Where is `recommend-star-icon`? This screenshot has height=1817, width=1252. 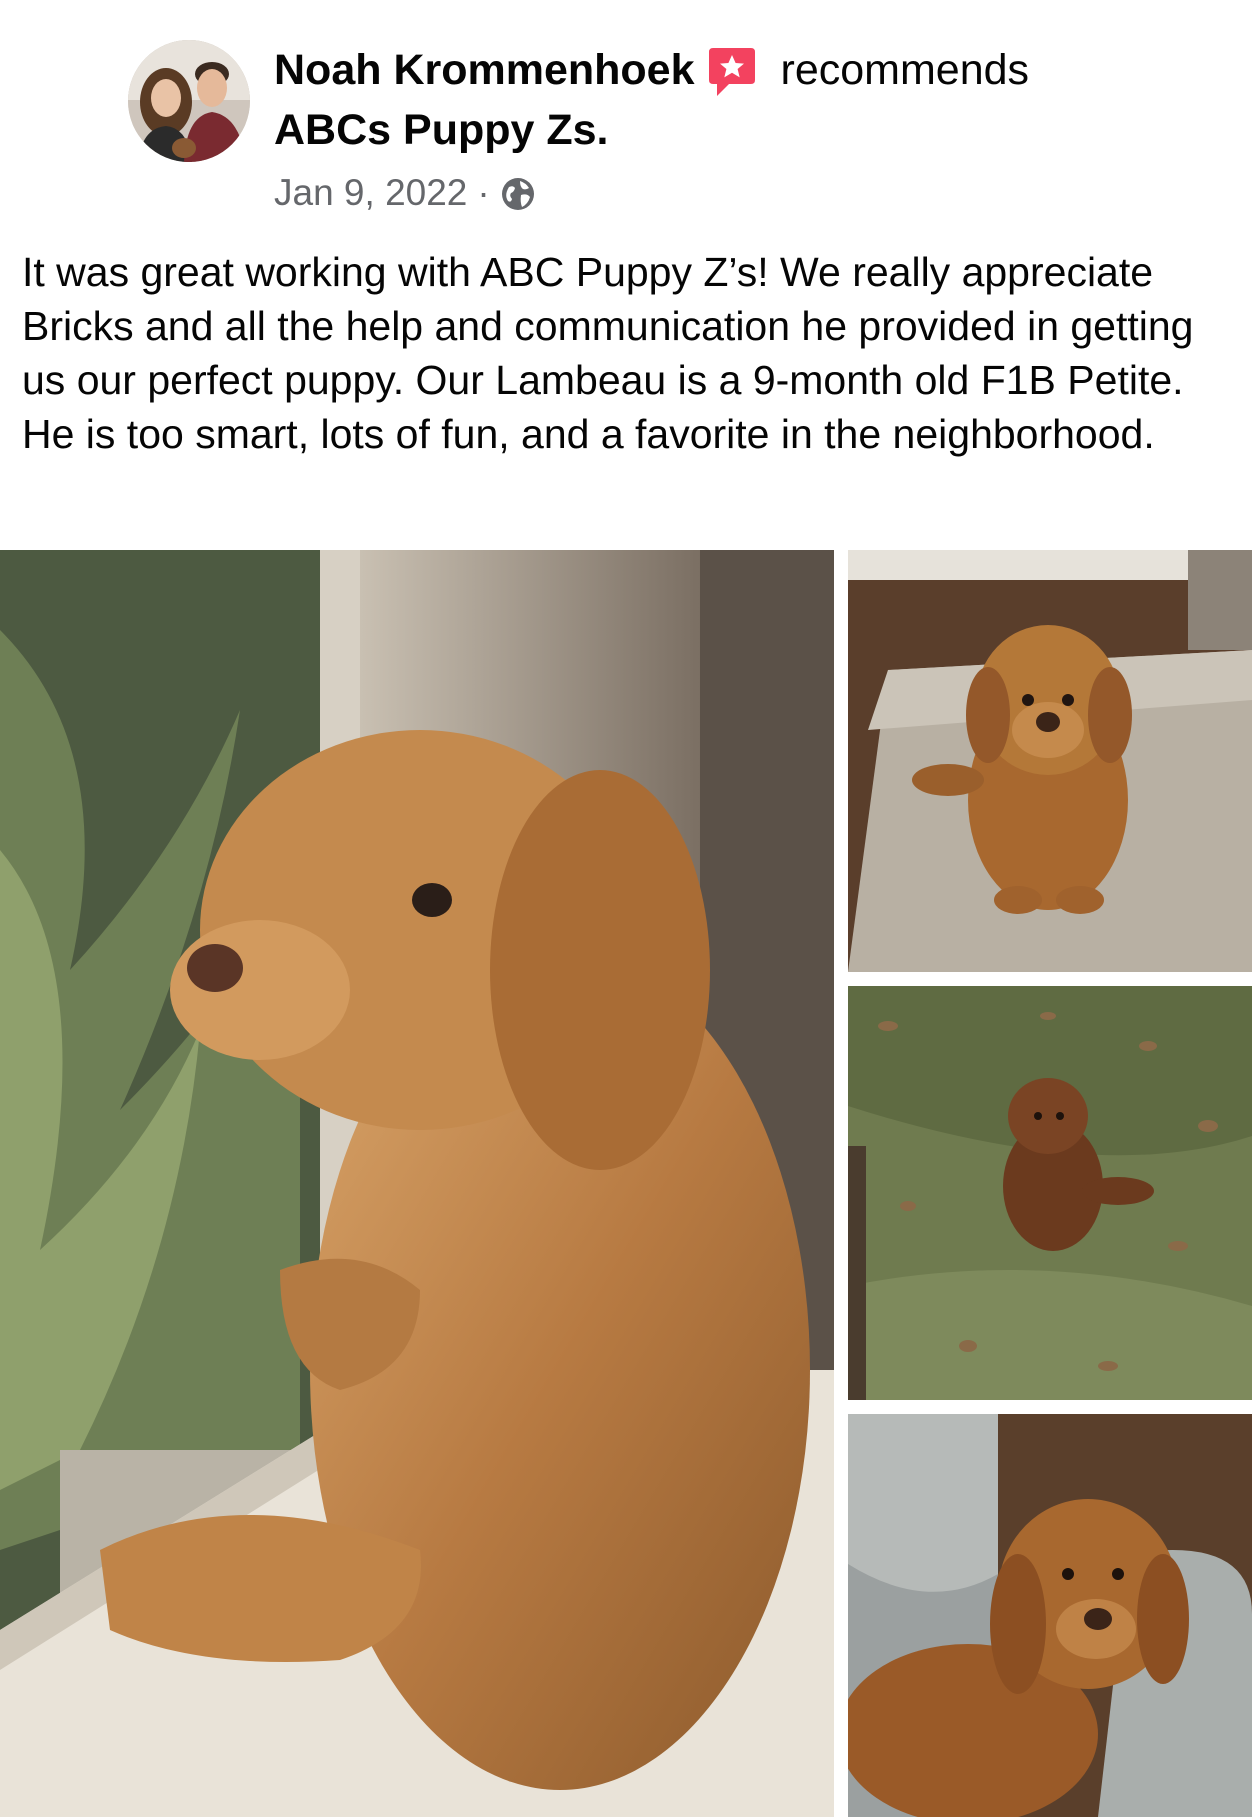 recommend-star-icon is located at coordinates (732, 72).